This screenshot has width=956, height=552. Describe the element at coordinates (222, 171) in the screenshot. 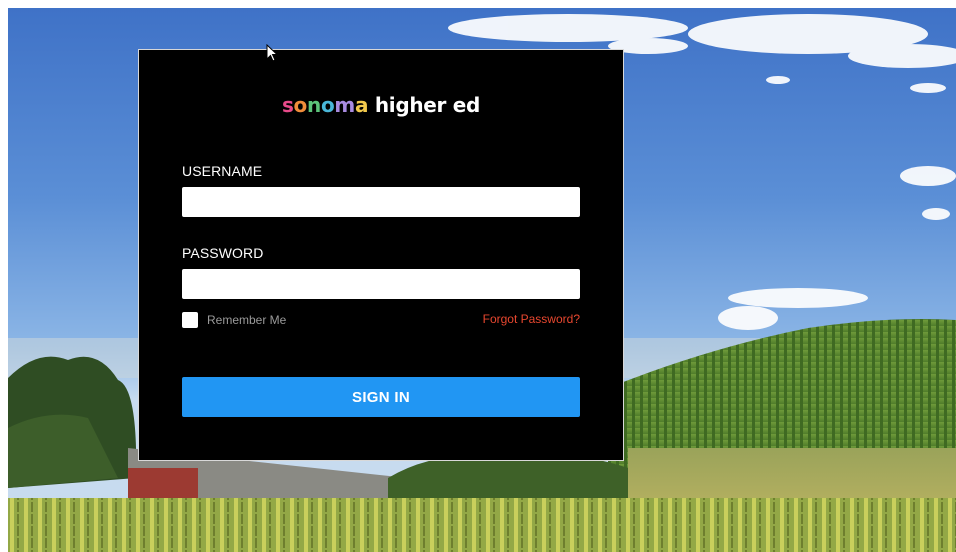

I see `username-label: USERNAME` at that location.